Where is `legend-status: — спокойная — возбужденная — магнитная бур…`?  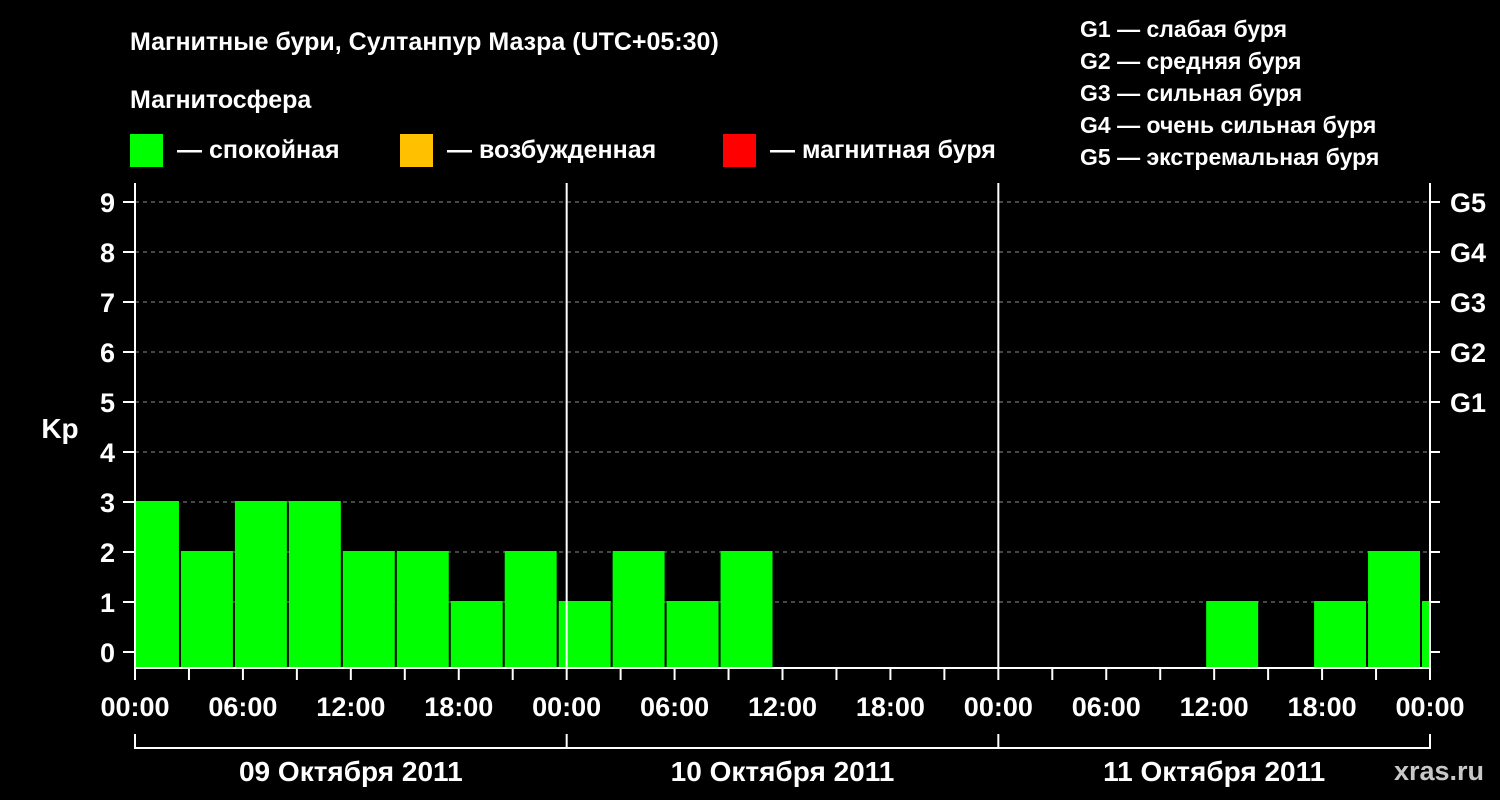 legend-status: — спокойная — возбужденная — магнитная бур… is located at coordinates (563, 150).